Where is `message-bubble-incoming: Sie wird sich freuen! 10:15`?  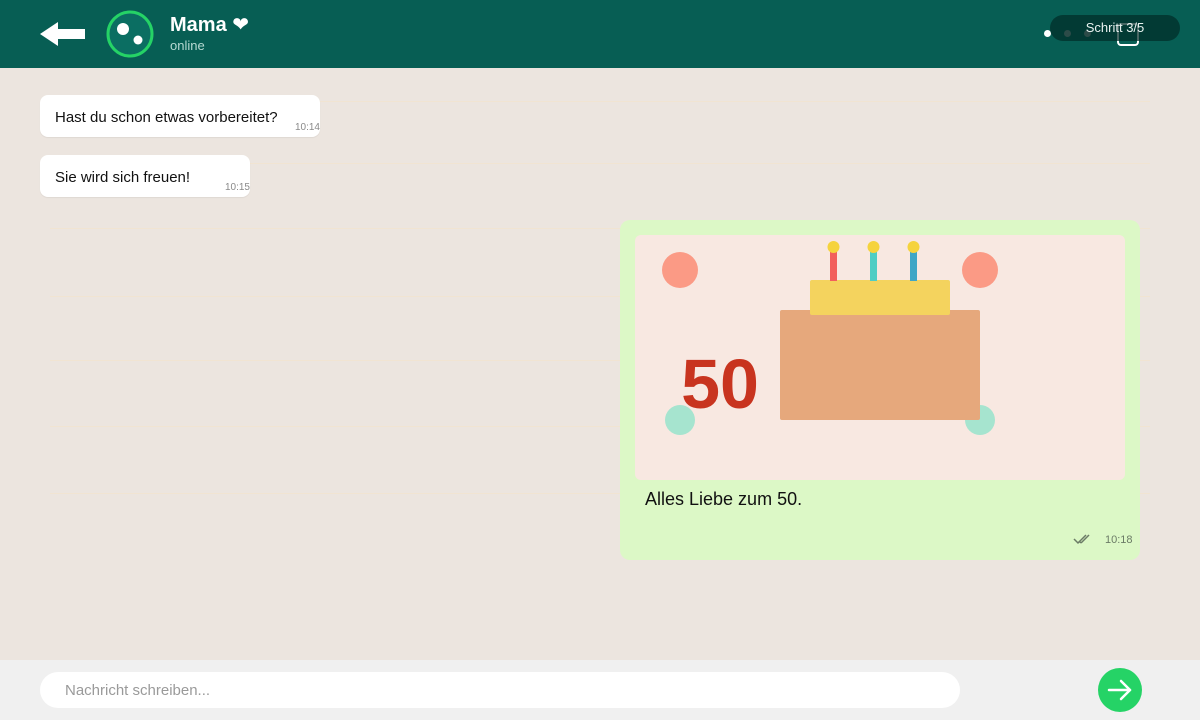
message-bubble-incoming: Sie wird sich freuen! 10:15 is located at coordinates (145, 176).